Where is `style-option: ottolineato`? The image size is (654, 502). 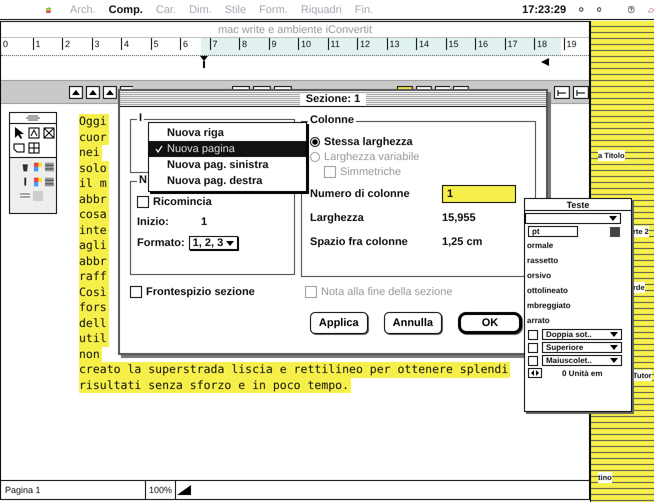
style-option: ottolineato is located at coordinates (578, 290).